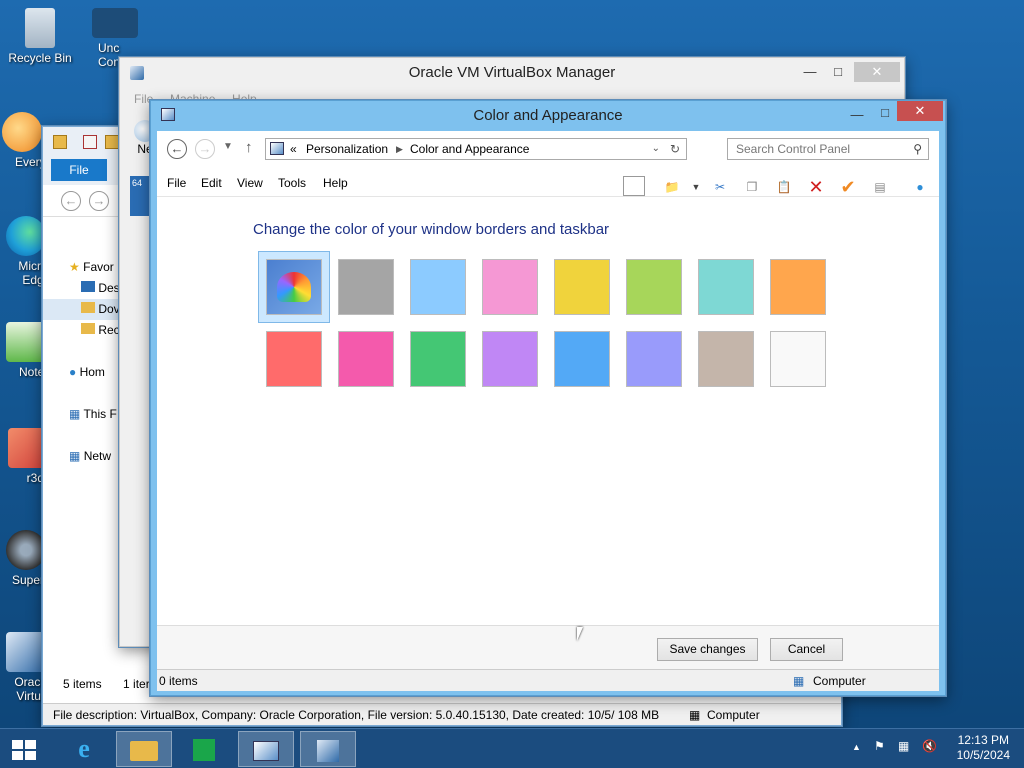 The width and height of the screenshot is (1024, 768). Describe the element at coordinates (115, 23) in the screenshot. I see `folder-dark-icon` at that location.